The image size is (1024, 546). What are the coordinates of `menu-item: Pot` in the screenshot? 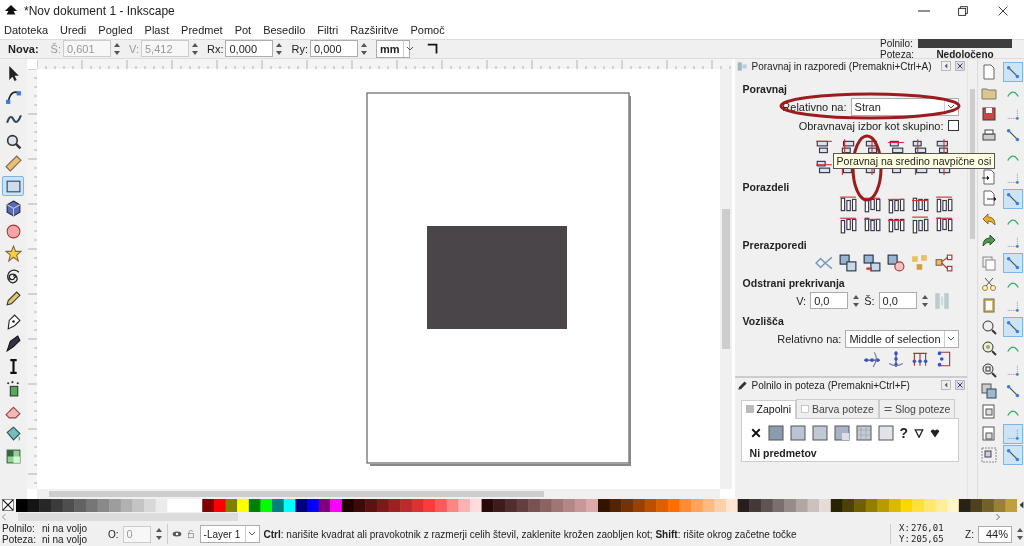 It's located at (243, 29).